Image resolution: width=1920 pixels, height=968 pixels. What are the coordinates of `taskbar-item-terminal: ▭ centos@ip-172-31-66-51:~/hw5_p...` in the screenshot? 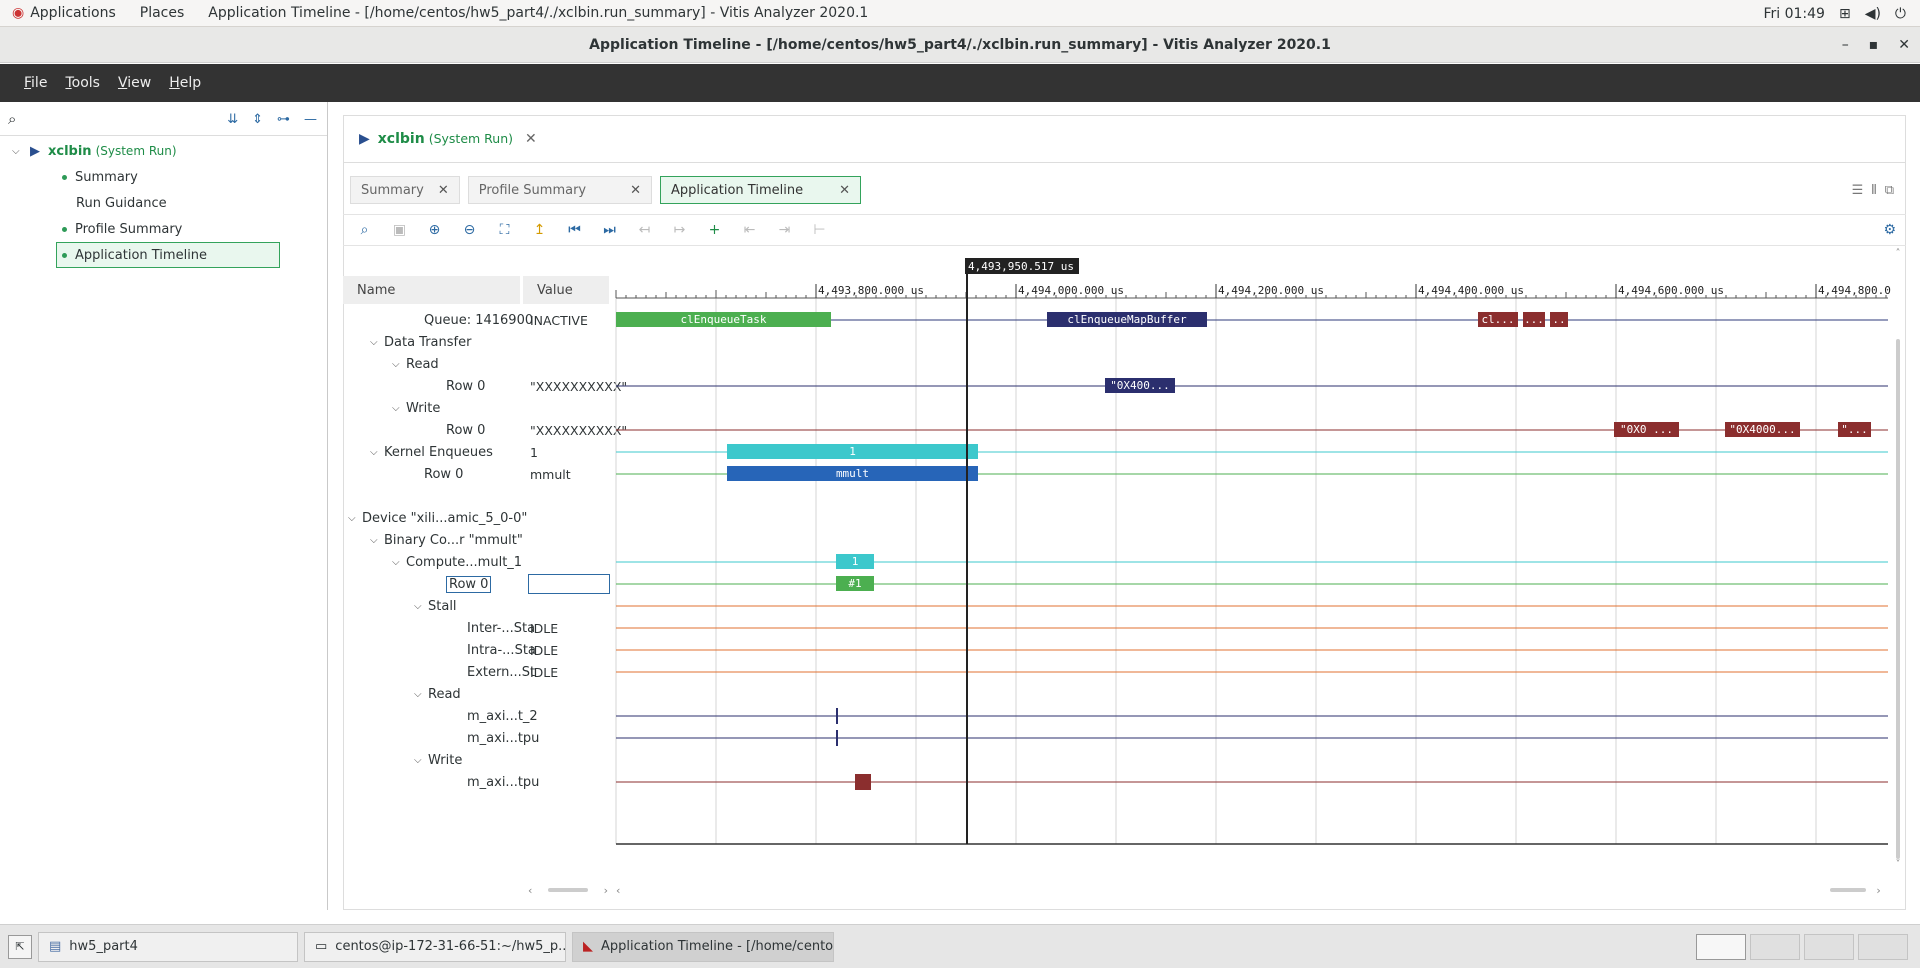 It's located at (435, 946).